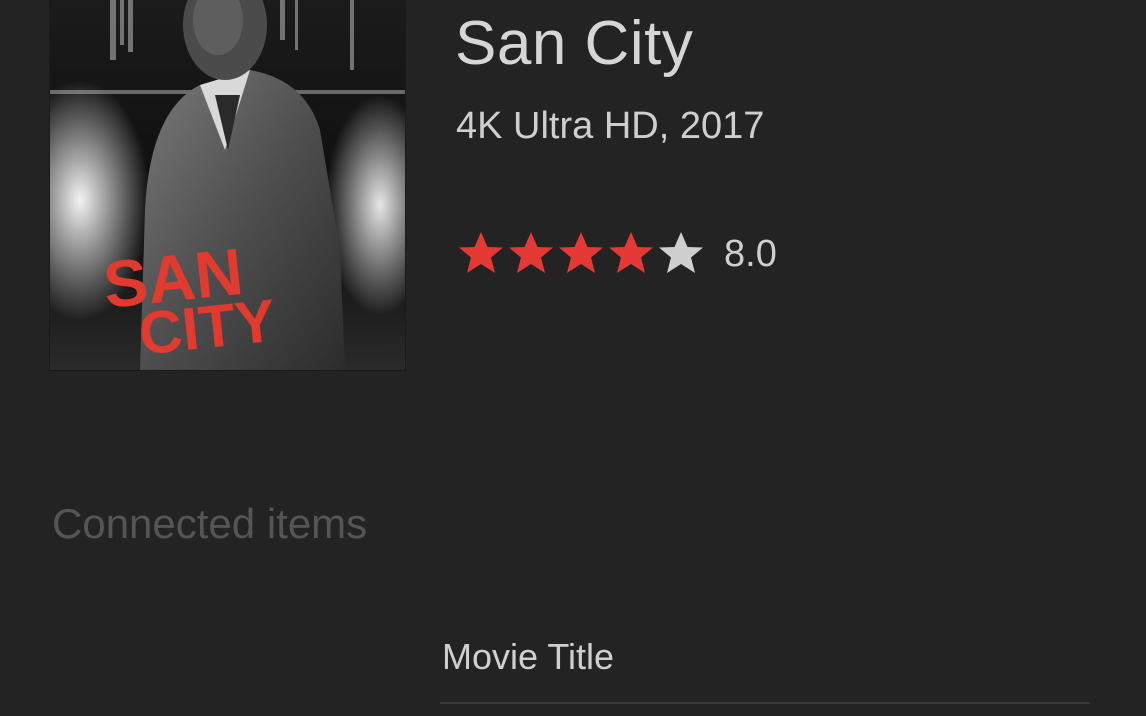 The height and width of the screenshot is (716, 1146). Describe the element at coordinates (207, 327) in the screenshot. I see `poster-logo-line2: CITY` at that location.